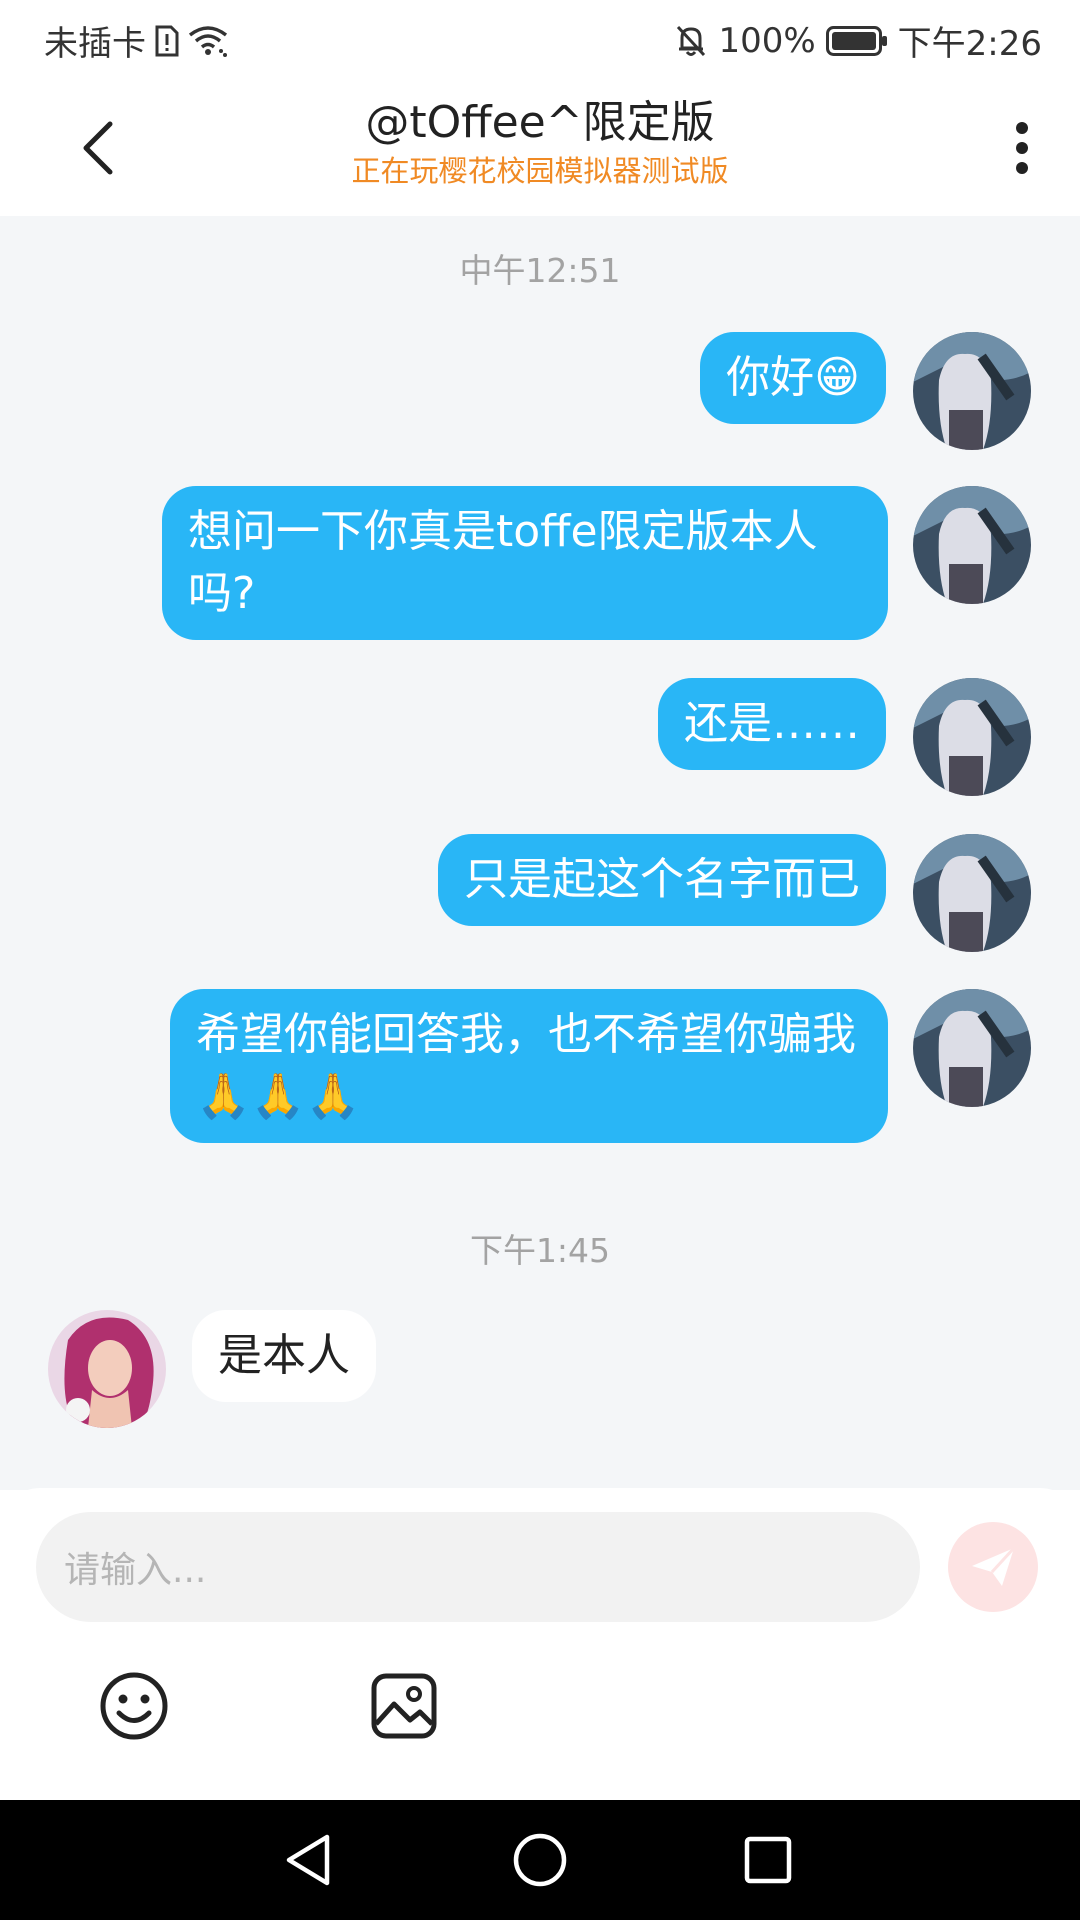 This screenshot has width=1080, height=1920. I want to click on image-icon, so click(404, 1706).